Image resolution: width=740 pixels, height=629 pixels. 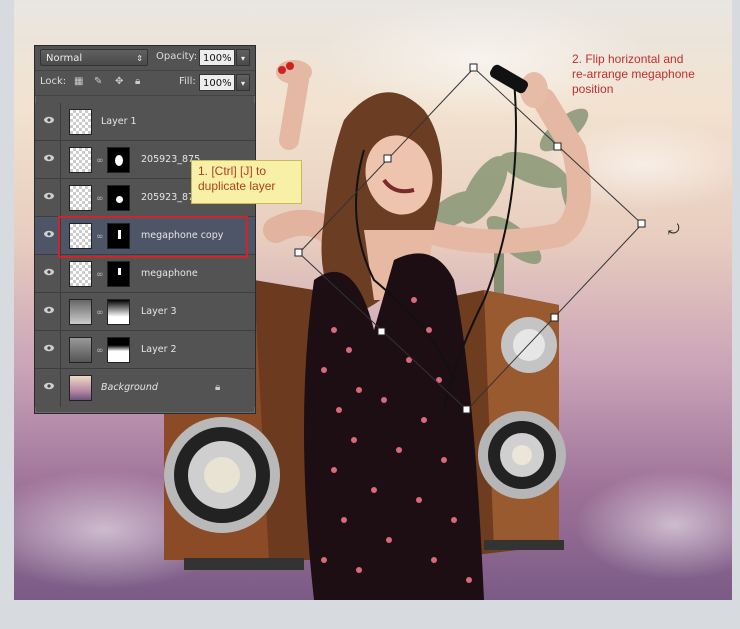 I want to click on lock-fill-bar: Lock: ▦ ✎ ✥ 🔒︎ Fill: 100% ▾, so click(x=145, y=83).